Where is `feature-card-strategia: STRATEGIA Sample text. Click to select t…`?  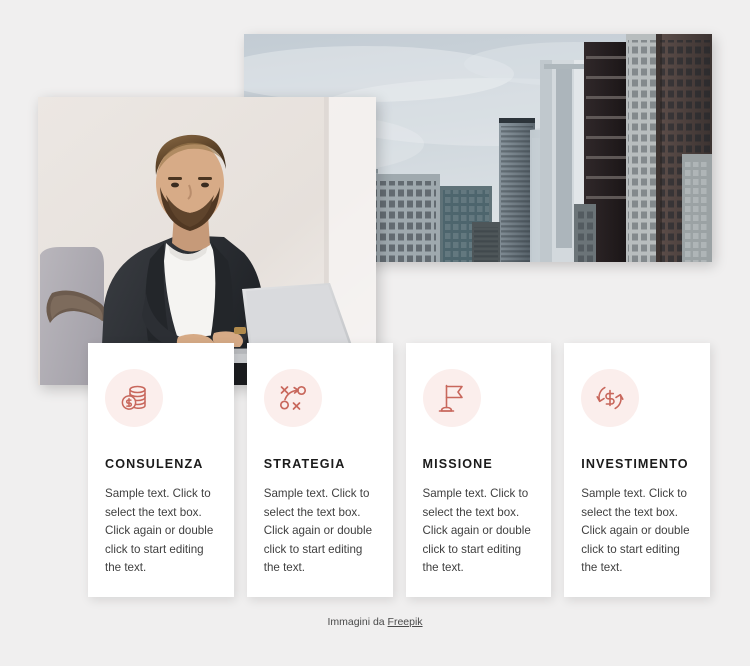 feature-card-strategia: STRATEGIA Sample text. Click to select t… is located at coordinates (319, 470).